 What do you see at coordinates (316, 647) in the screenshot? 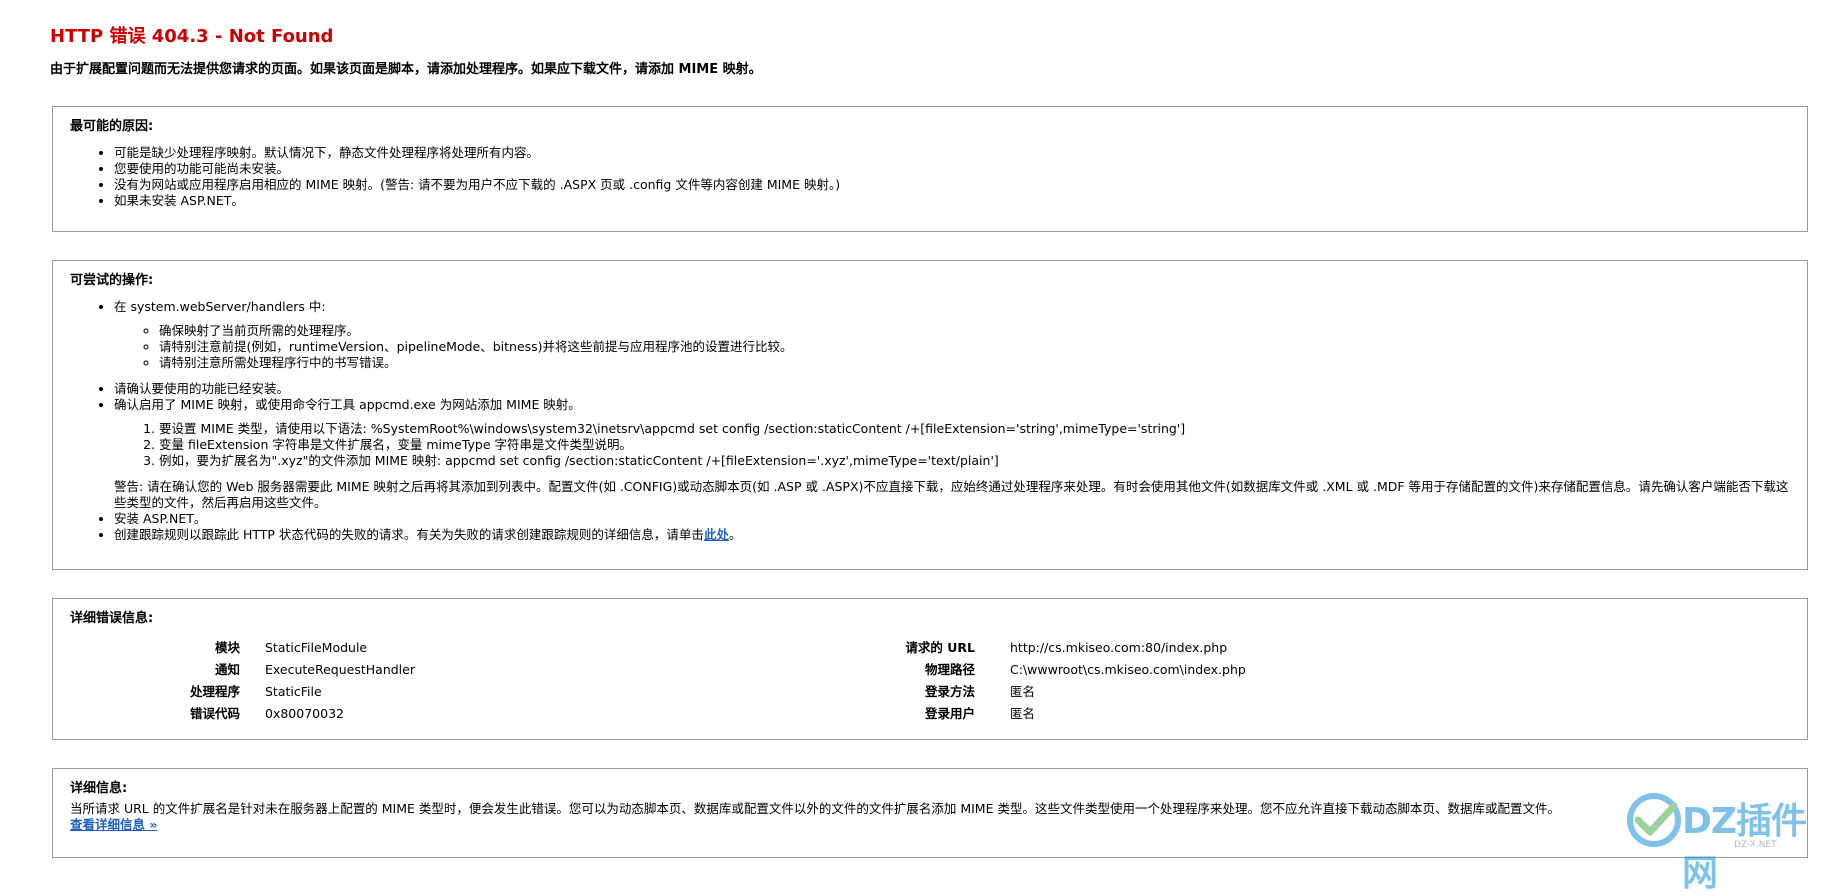
I see `detail-value: StaticFileModule` at bounding box center [316, 647].